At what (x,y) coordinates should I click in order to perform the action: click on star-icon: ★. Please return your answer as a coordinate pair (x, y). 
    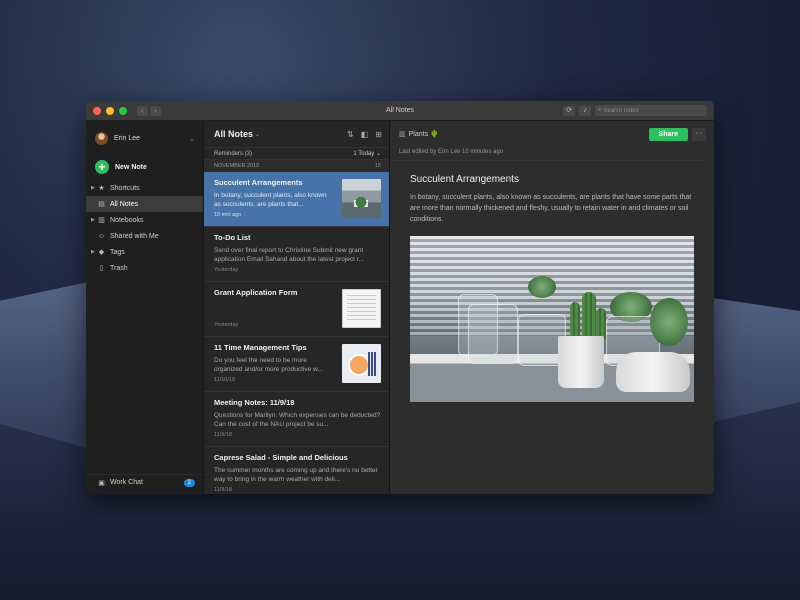
    Looking at the image, I should click on (101, 188).